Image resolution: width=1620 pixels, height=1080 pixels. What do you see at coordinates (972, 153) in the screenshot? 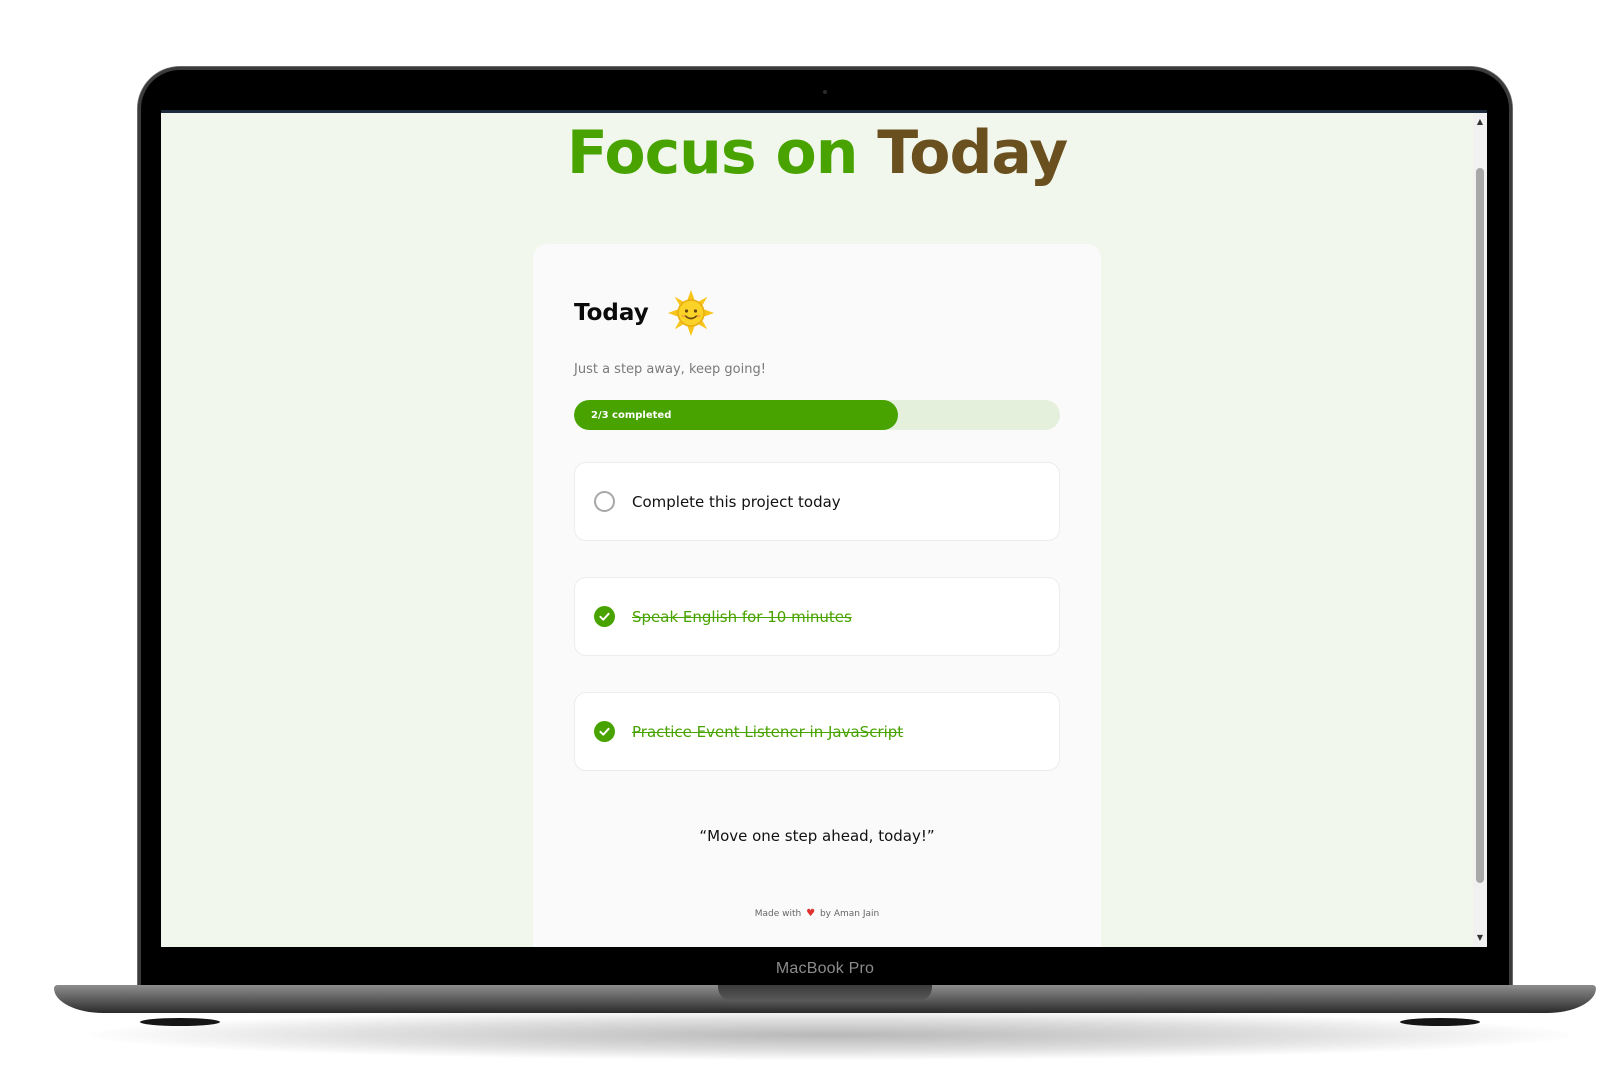
I see `page-title-today: Today` at bounding box center [972, 153].